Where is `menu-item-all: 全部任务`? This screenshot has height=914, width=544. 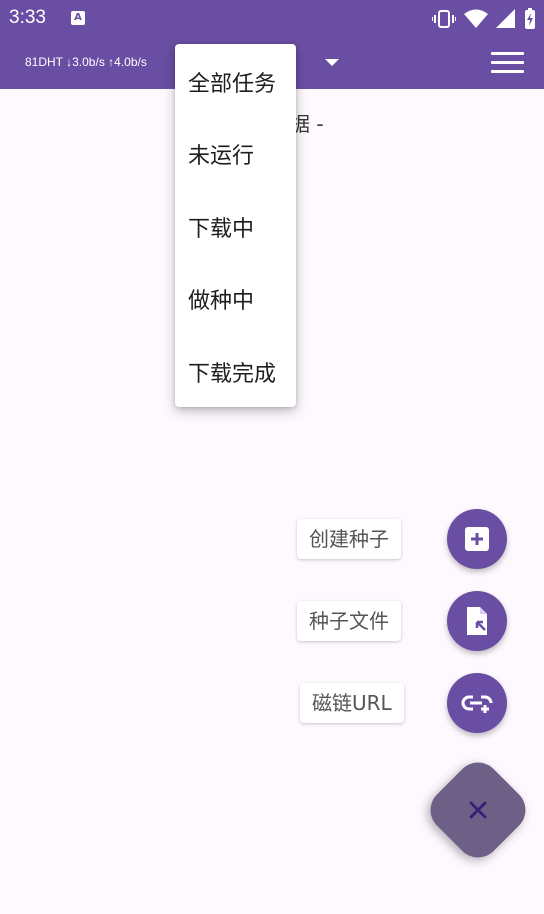 menu-item-all: 全部任务 is located at coordinates (232, 82).